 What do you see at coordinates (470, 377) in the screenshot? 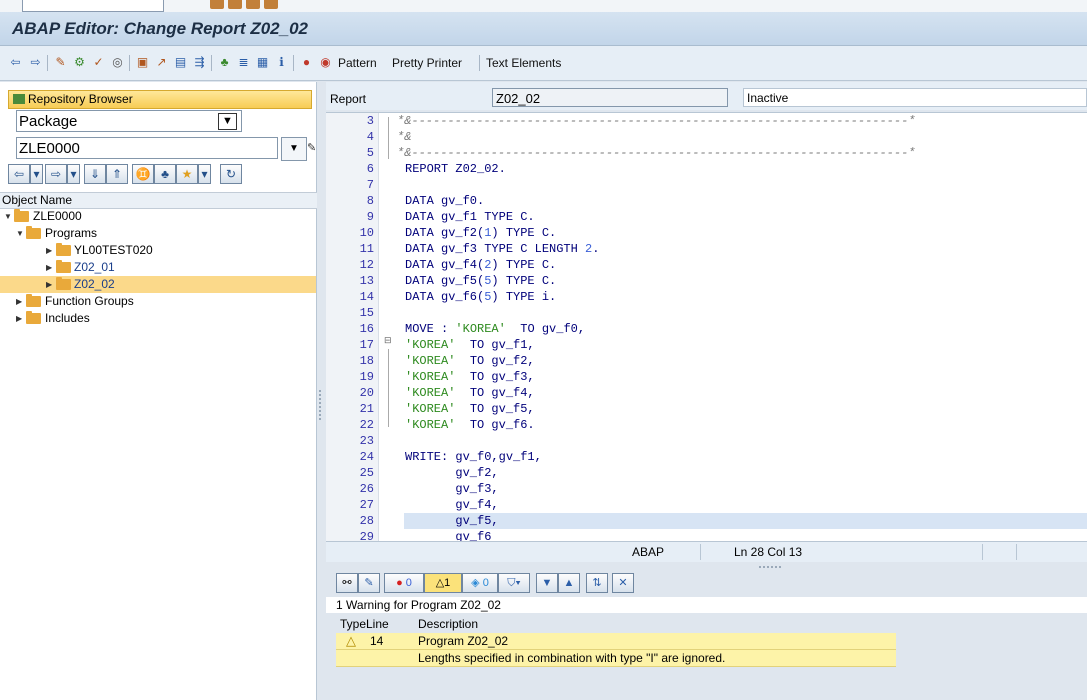
I see `code-line: 'KOREA' TO gv_f3,` at bounding box center [470, 377].